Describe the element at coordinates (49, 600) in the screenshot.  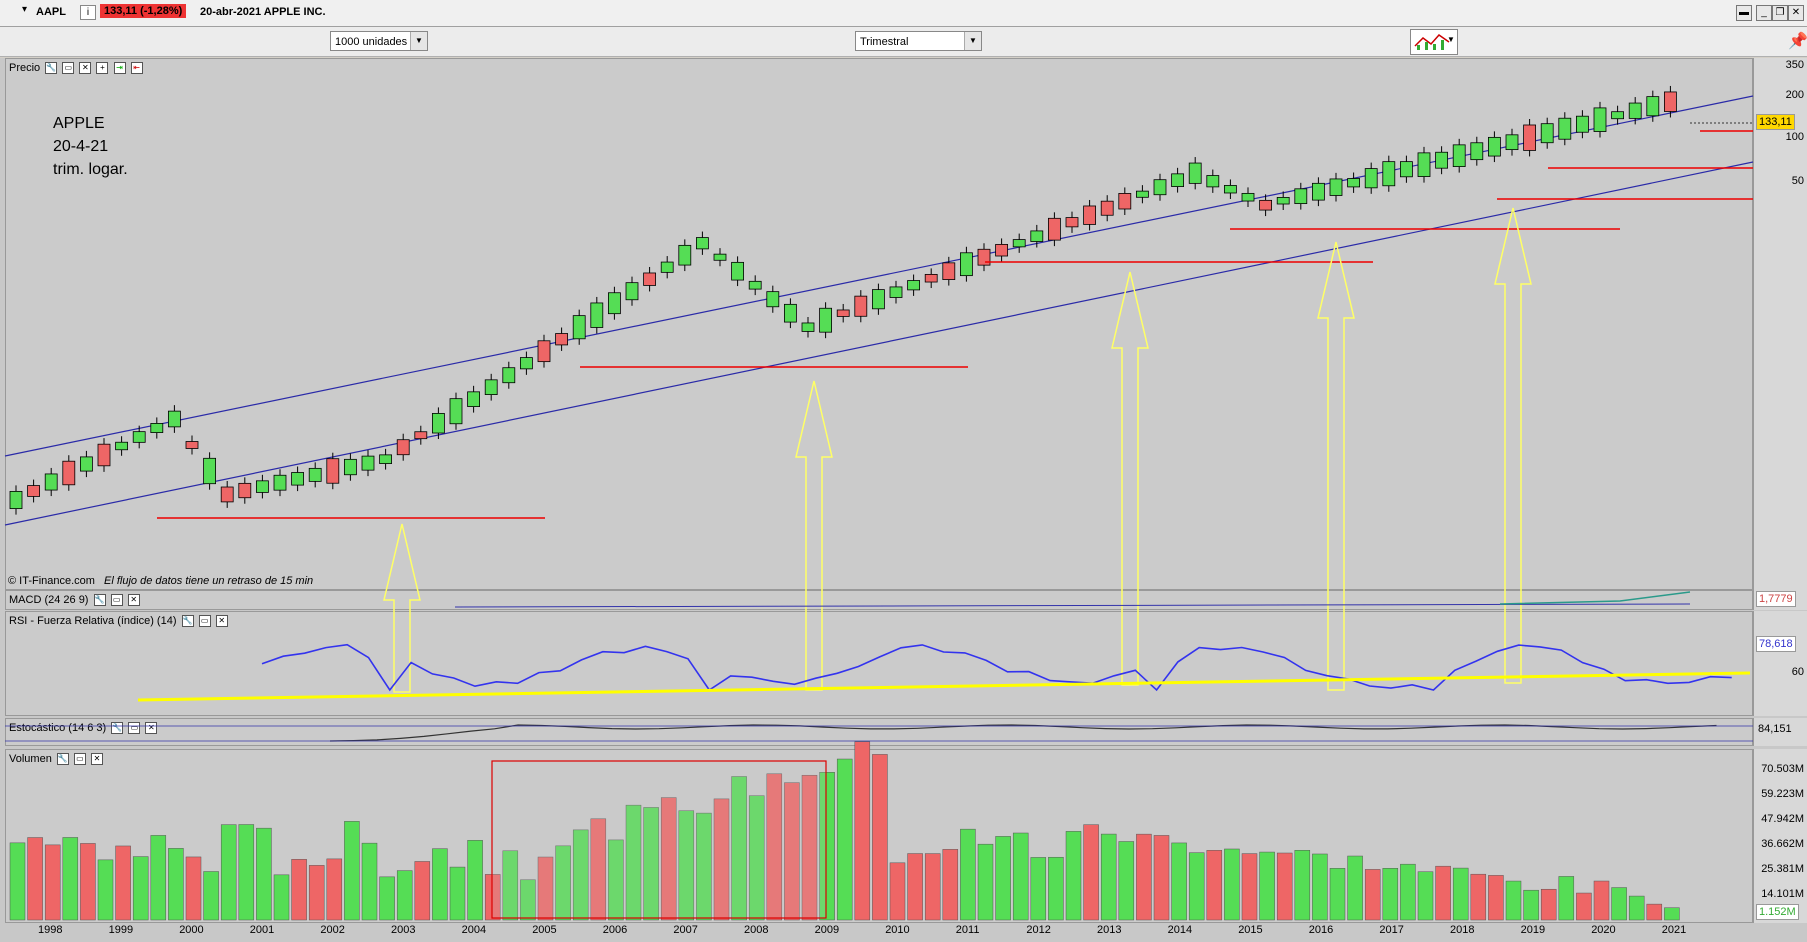
I see `macd-panel-title: MACD (24 26 9)` at that location.